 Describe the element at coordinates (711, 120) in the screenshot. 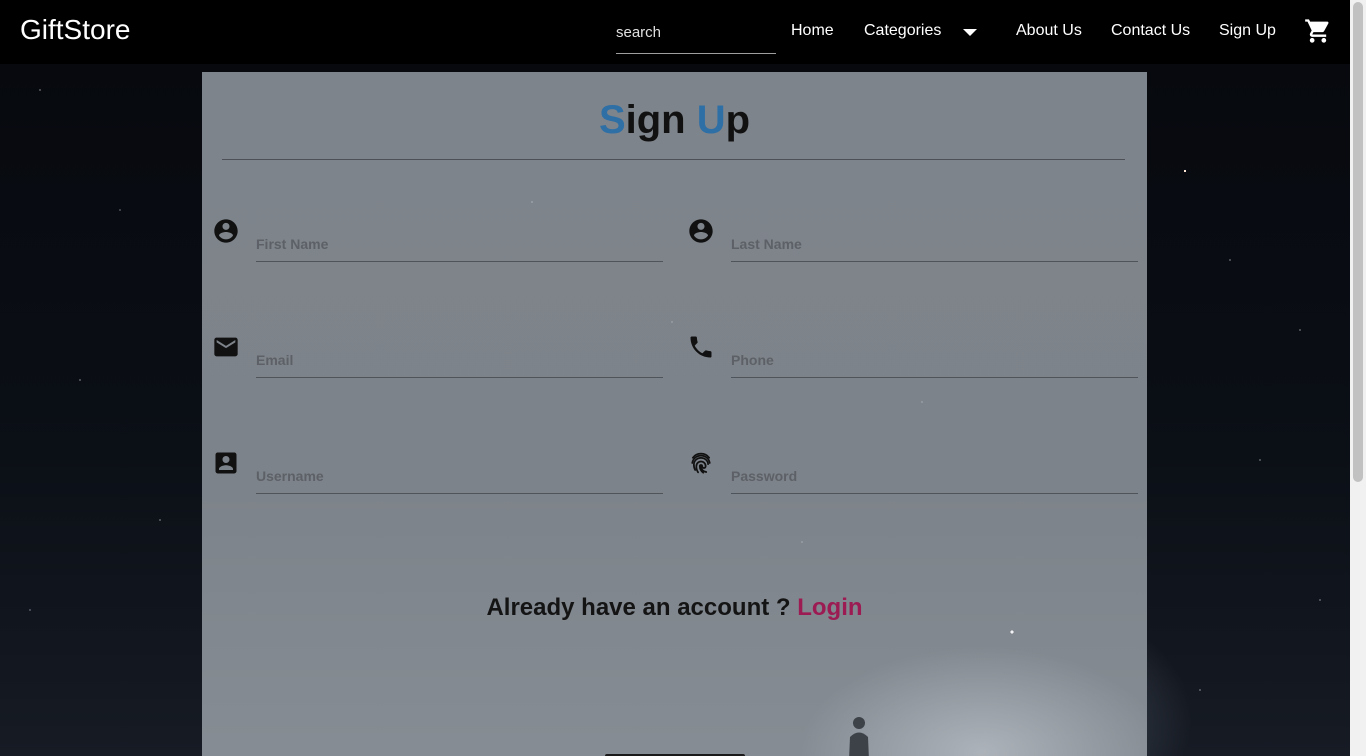

I see `title-initial-u: U` at that location.